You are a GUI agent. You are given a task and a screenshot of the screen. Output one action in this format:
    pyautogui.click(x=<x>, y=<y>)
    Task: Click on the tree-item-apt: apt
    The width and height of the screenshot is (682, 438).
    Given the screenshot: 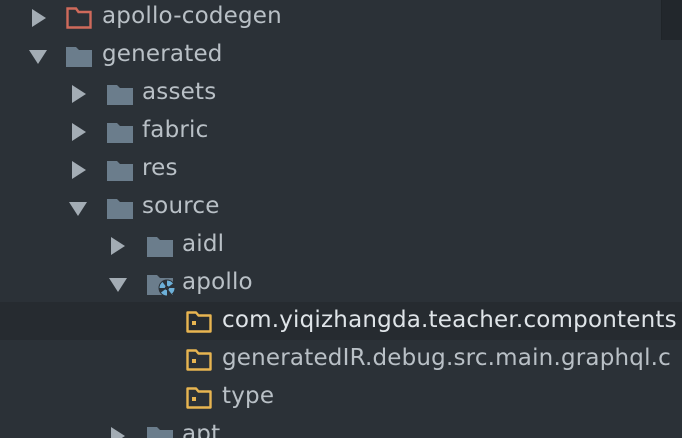 What is the action you would take?
    pyautogui.click(x=341, y=427)
    